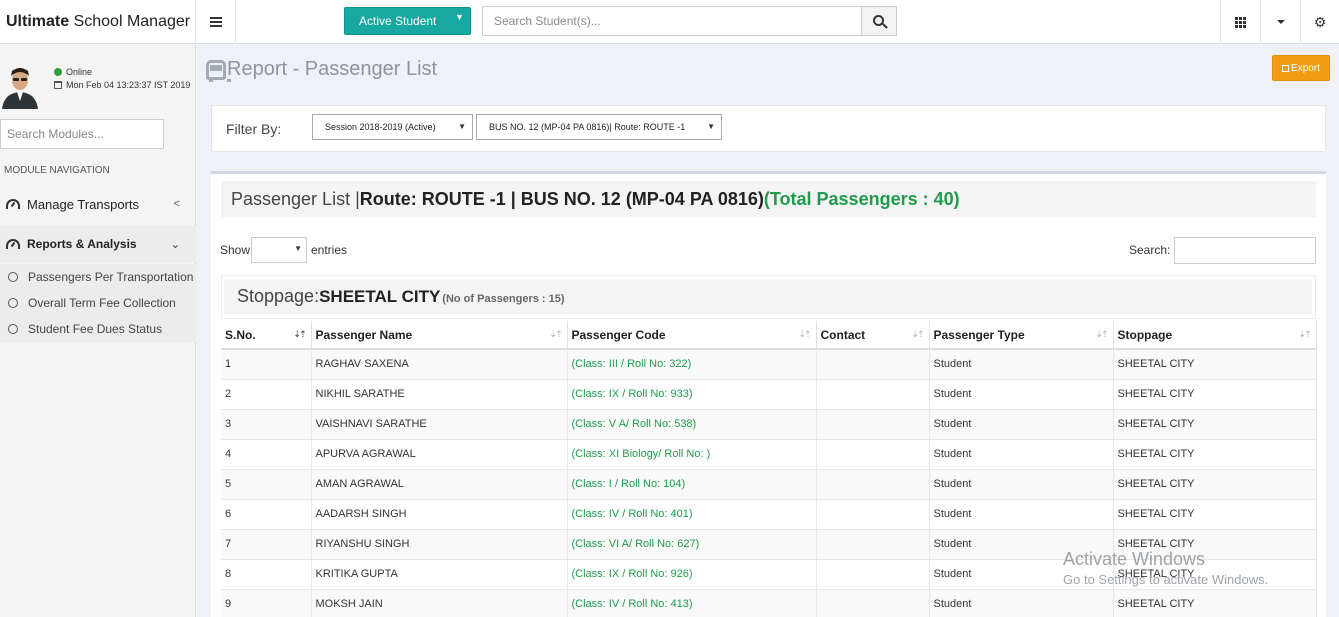  What do you see at coordinates (266, 483) in the screenshot?
I see `cell-sno: 5` at bounding box center [266, 483].